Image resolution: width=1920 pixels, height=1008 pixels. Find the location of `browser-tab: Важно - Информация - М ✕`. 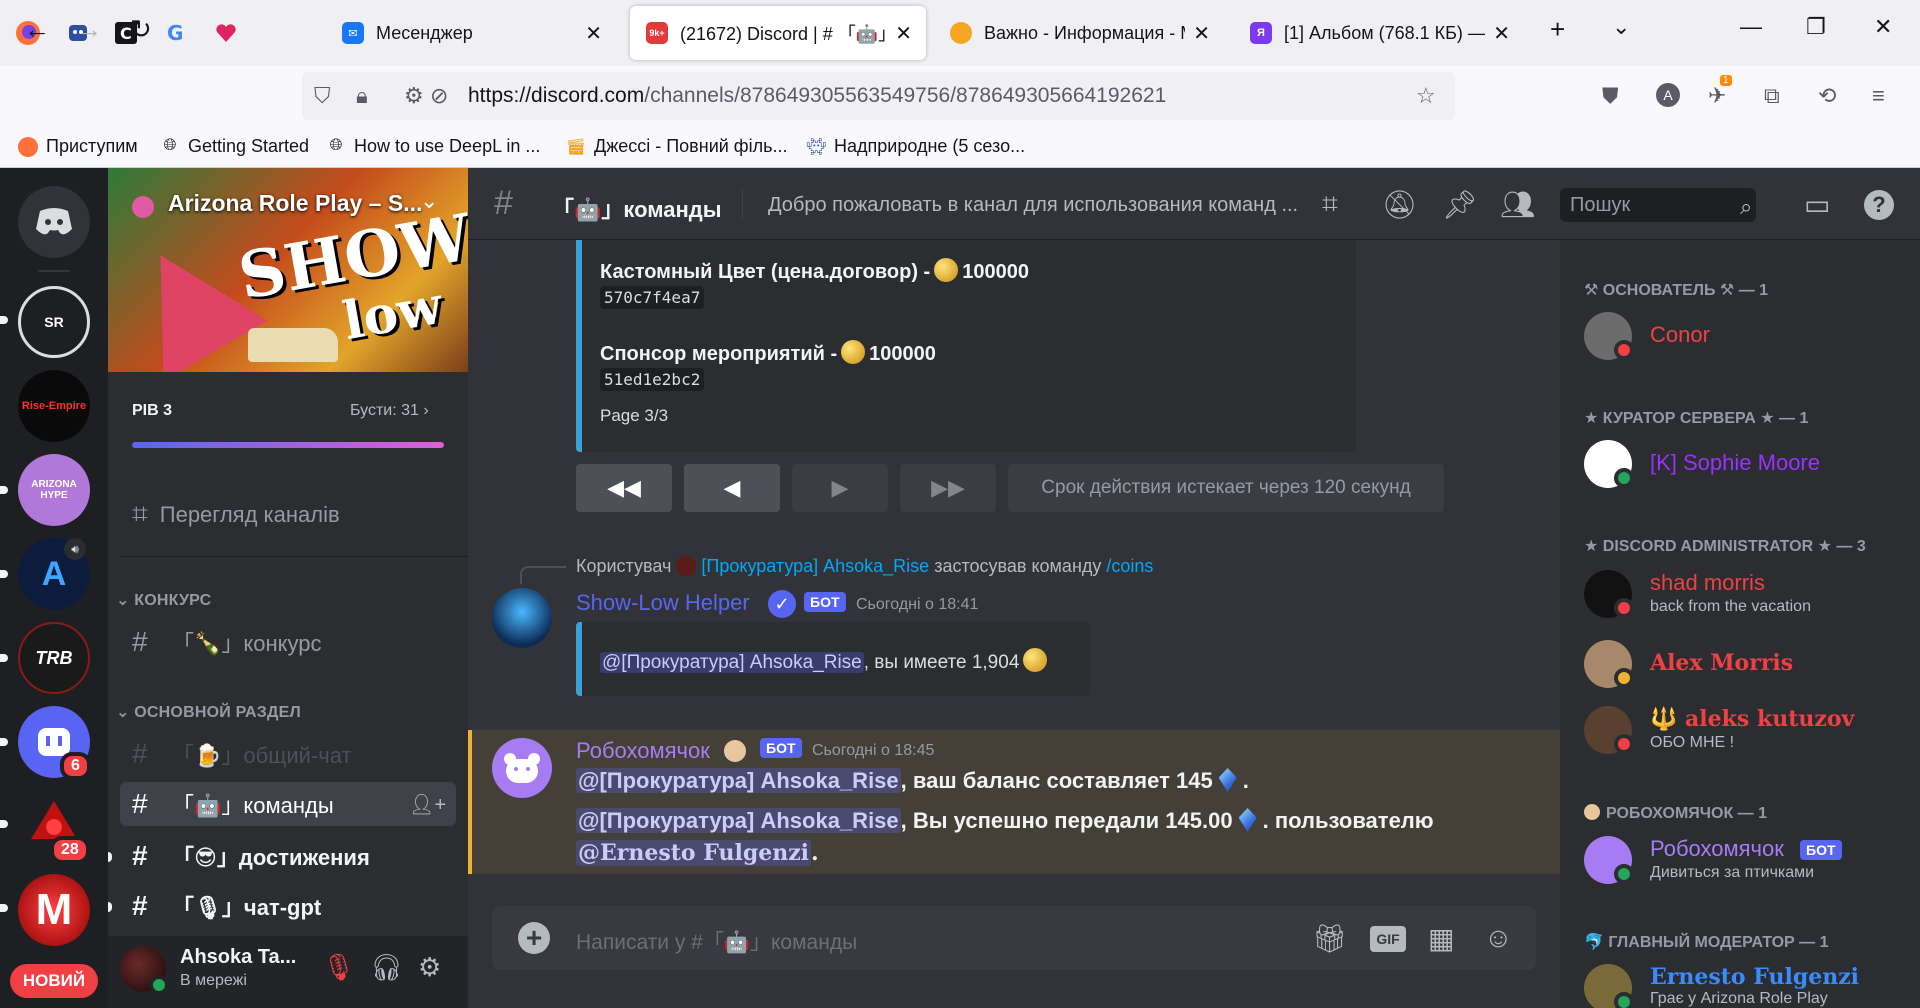

browser-tab: Важно - Информация - М ✕ is located at coordinates (1079, 33).